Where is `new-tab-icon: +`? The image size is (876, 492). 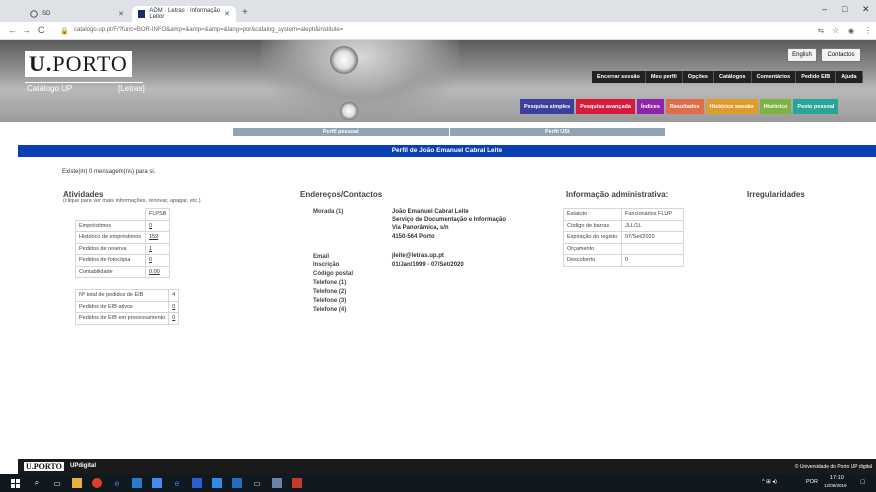 new-tab-icon: + is located at coordinates (245, 12).